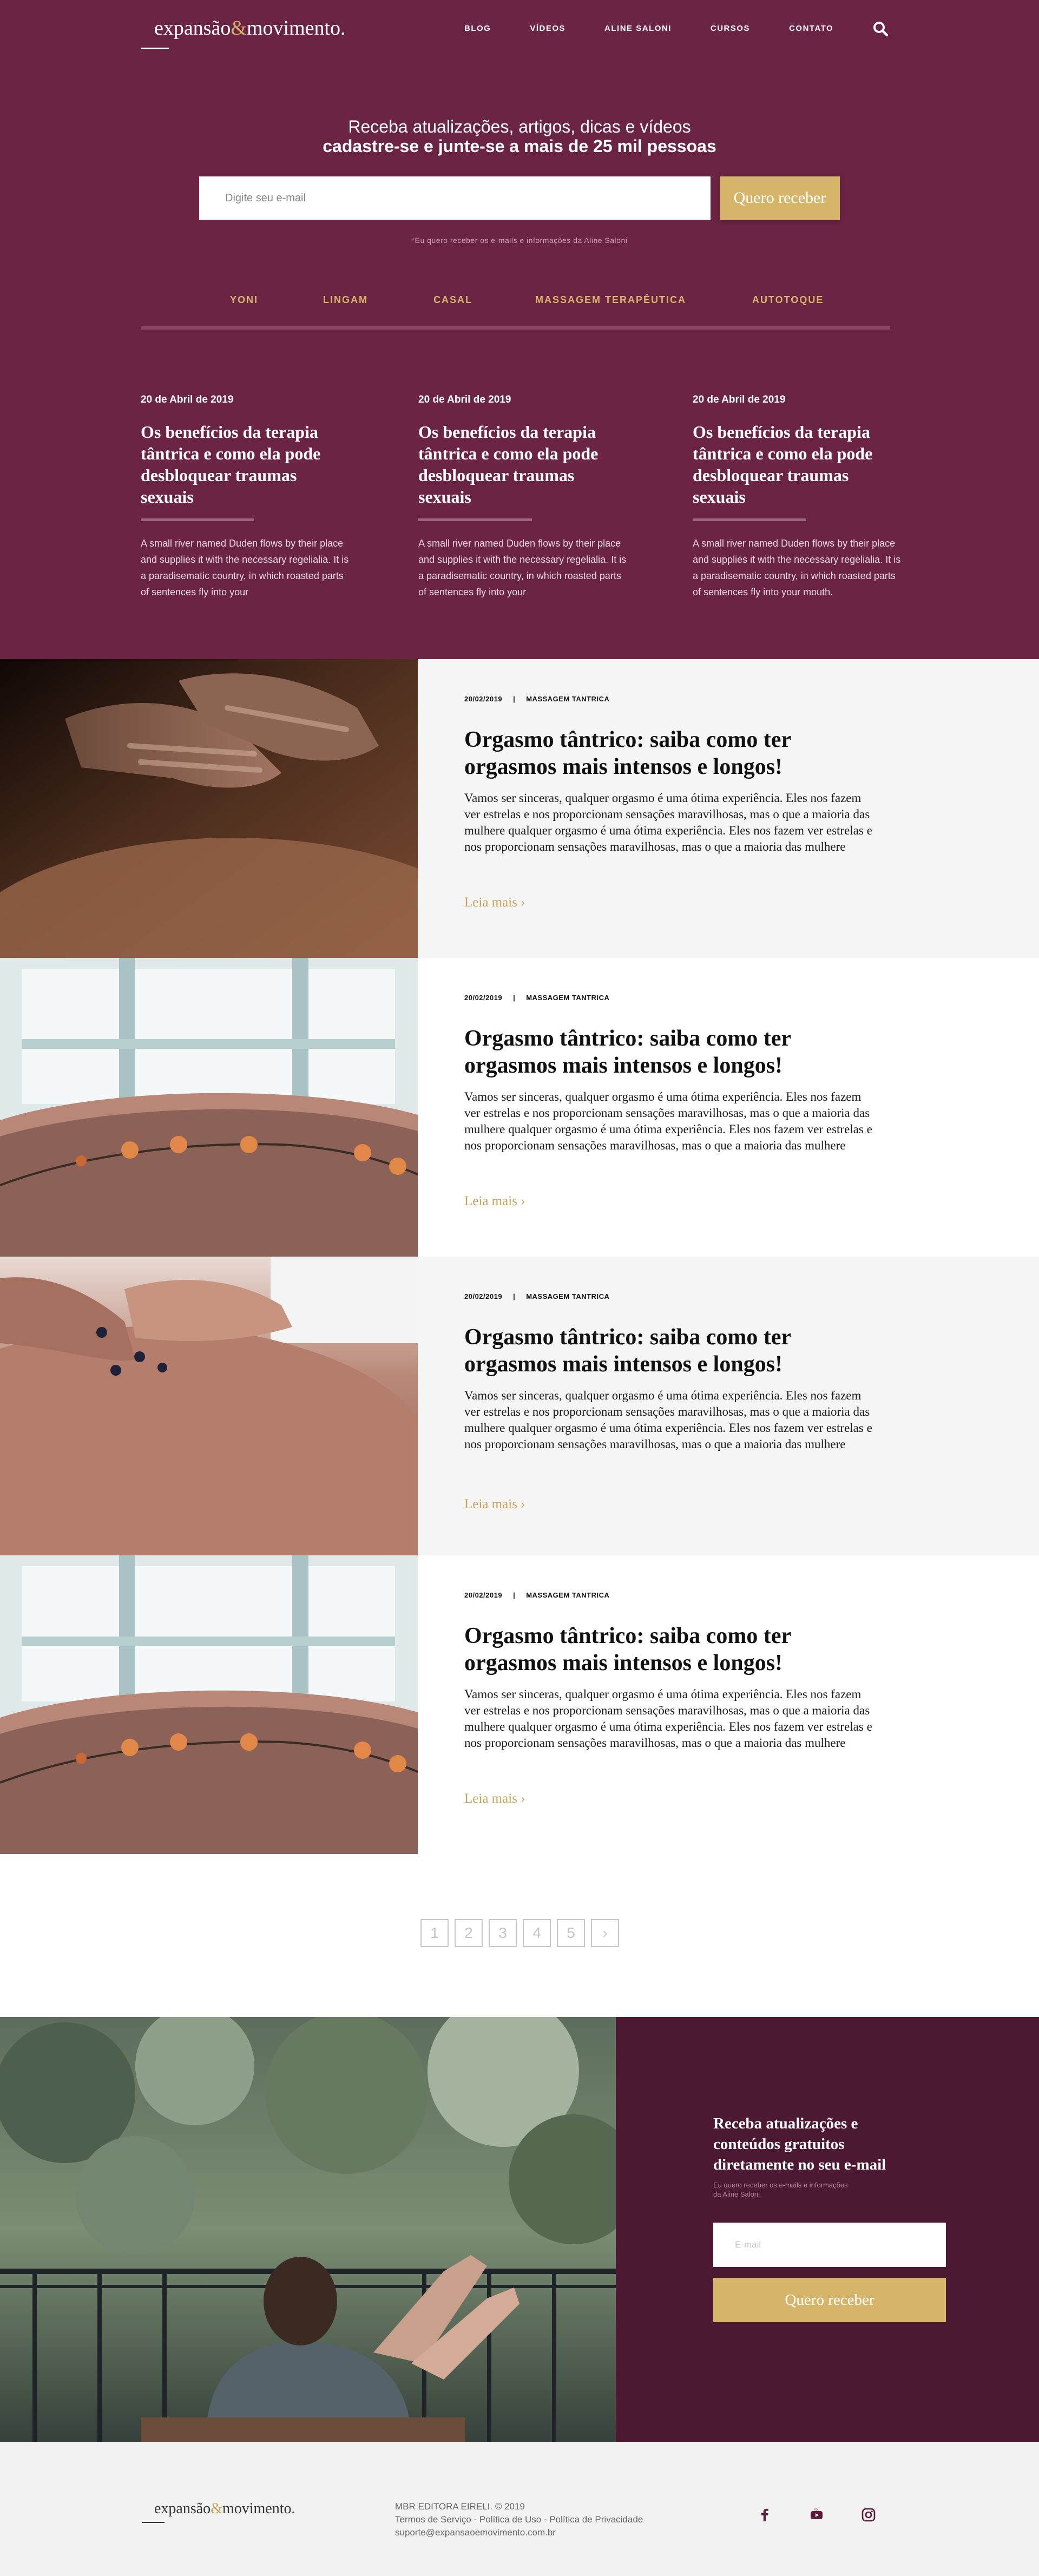  I want to click on subscribe-button: Quero receber, so click(780, 198).